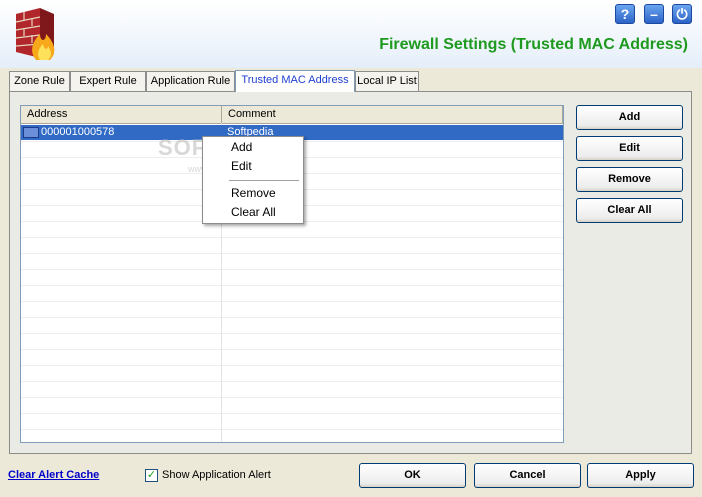 The width and height of the screenshot is (702, 497). Describe the element at coordinates (53, 475) in the screenshot. I see `clear-alert-cache-link: Clear Alert Cache` at that location.